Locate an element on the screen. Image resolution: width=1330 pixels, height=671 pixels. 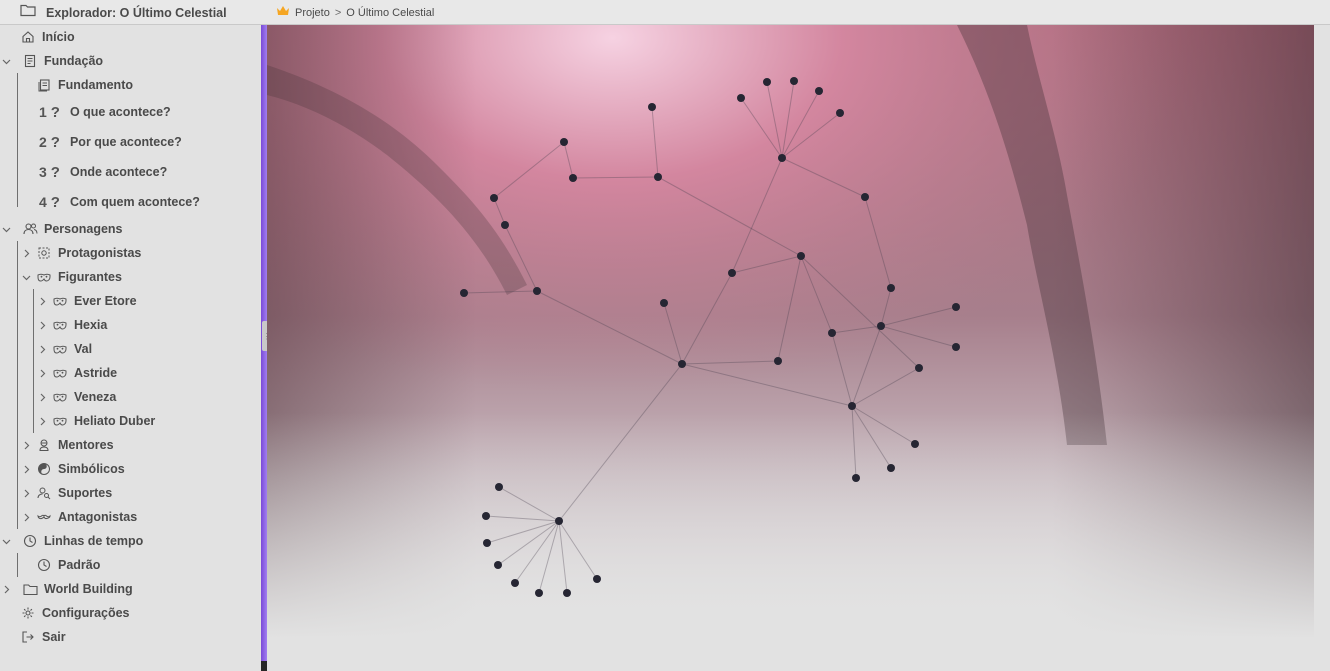
sidebar-item-supports: Suportes is located at coordinates (130, 493).